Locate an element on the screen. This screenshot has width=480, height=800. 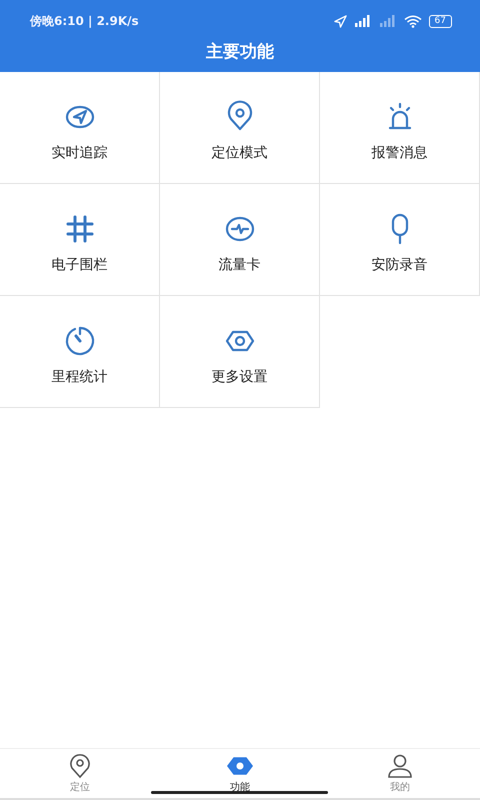
location-pin-icon is located at coordinates (80, 766).